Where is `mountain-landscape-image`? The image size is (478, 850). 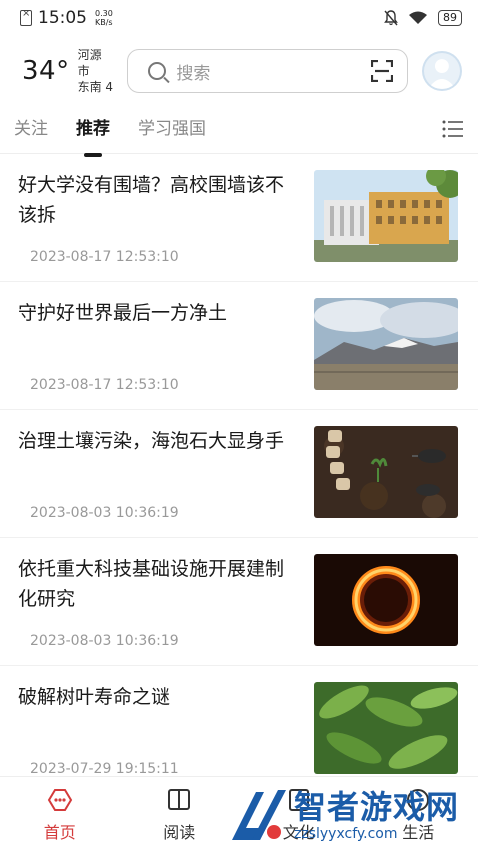 mountain-landscape-image is located at coordinates (386, 344).